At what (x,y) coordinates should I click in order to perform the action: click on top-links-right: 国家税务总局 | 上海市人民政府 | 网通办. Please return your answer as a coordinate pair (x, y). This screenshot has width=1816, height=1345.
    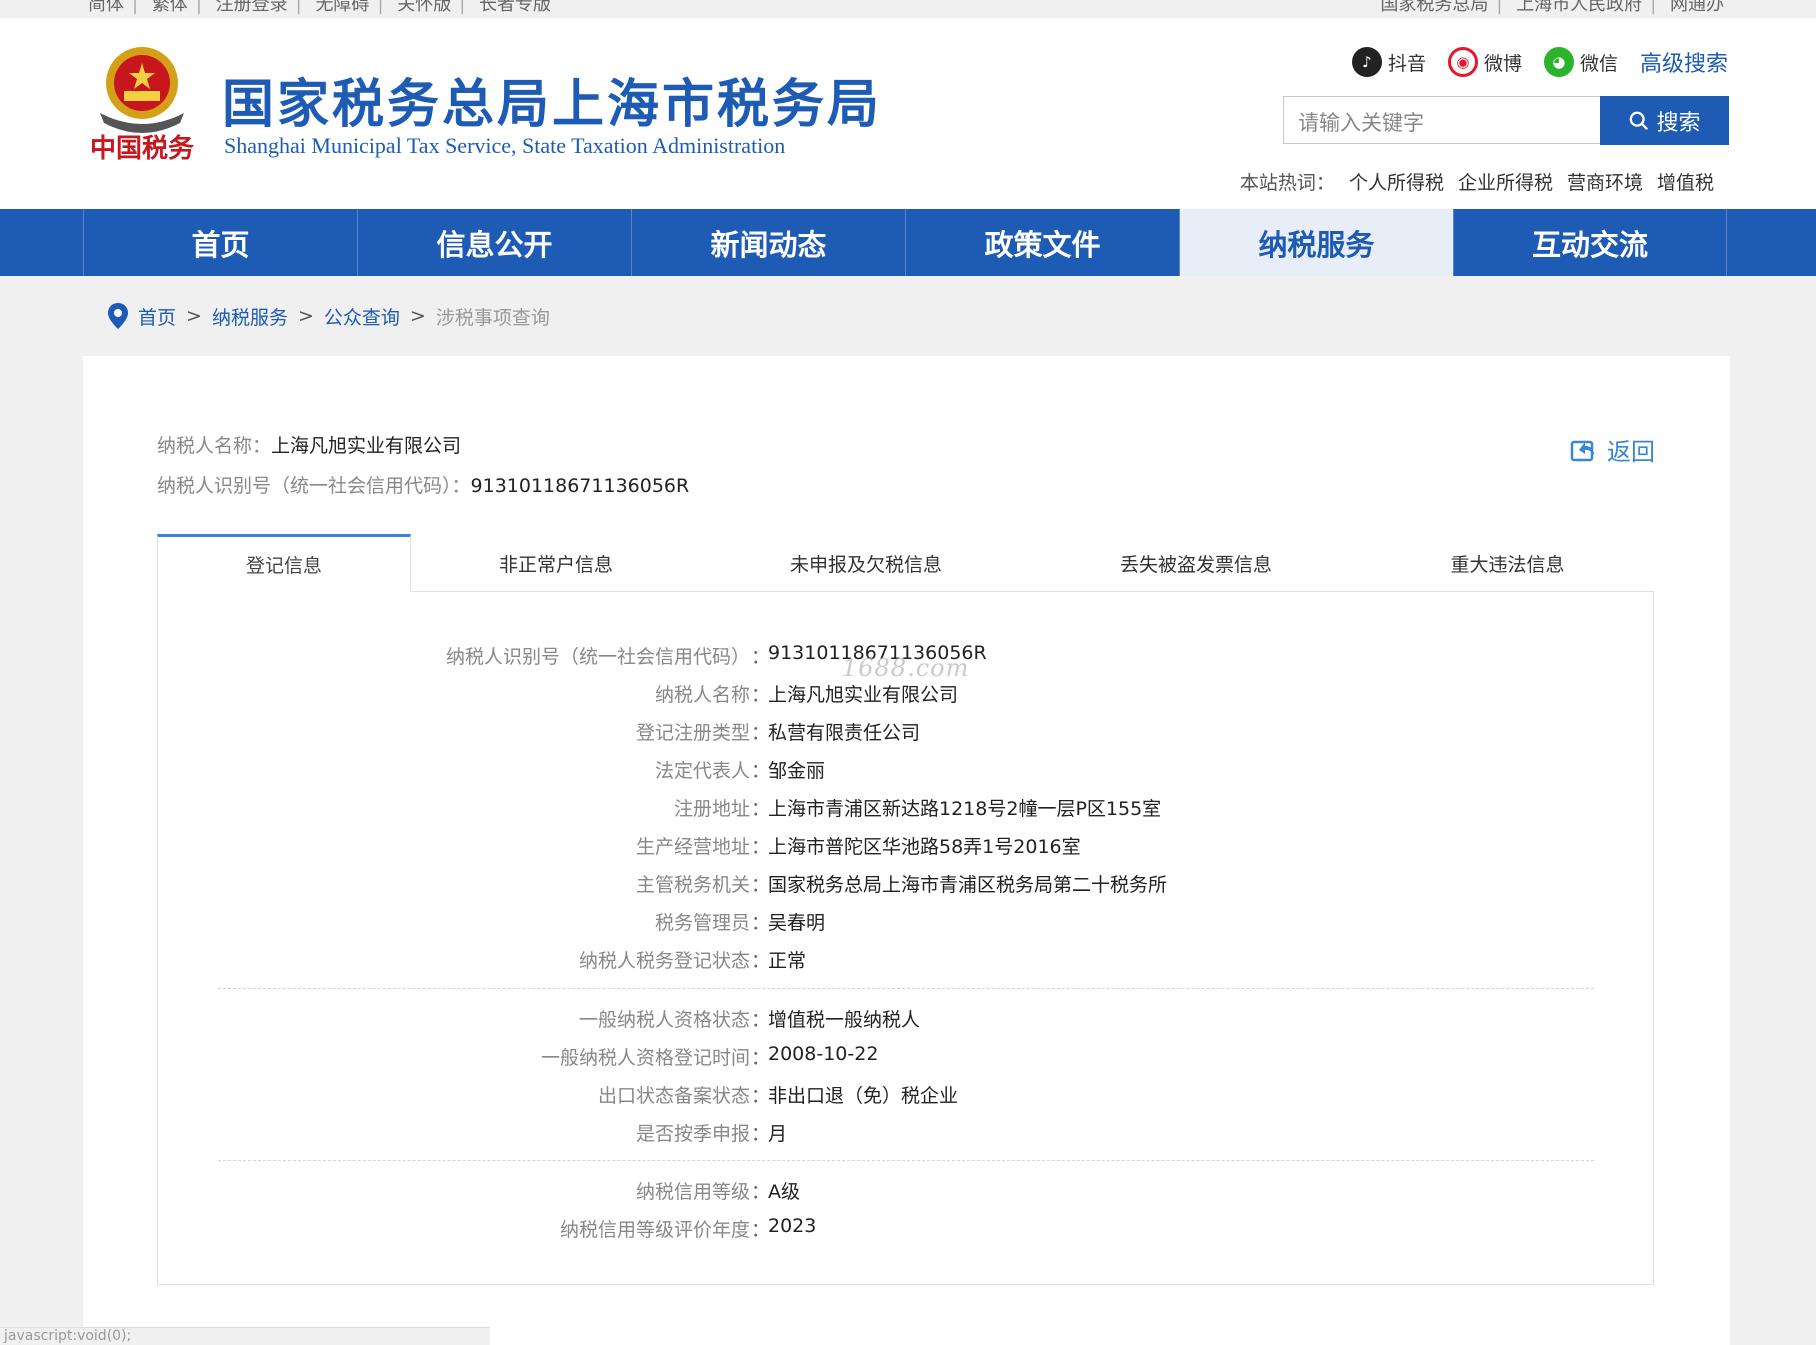
    Looking at the image, I should click on (1552, 8).